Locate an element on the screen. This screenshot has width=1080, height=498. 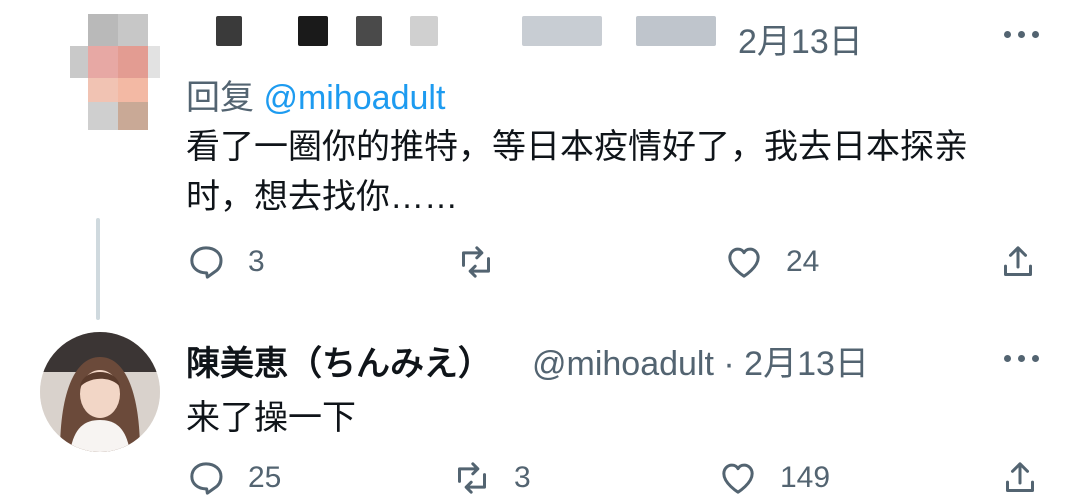
avatar-photo is located at coordinates (100, 392).